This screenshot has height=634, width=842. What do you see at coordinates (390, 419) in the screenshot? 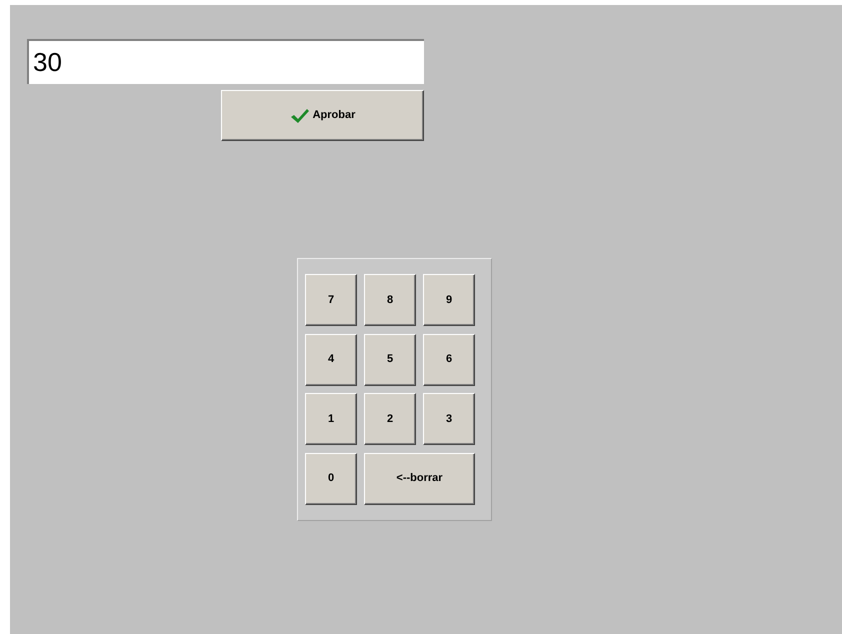
I see `digit-key: 2` at bounding box center [390, 419].